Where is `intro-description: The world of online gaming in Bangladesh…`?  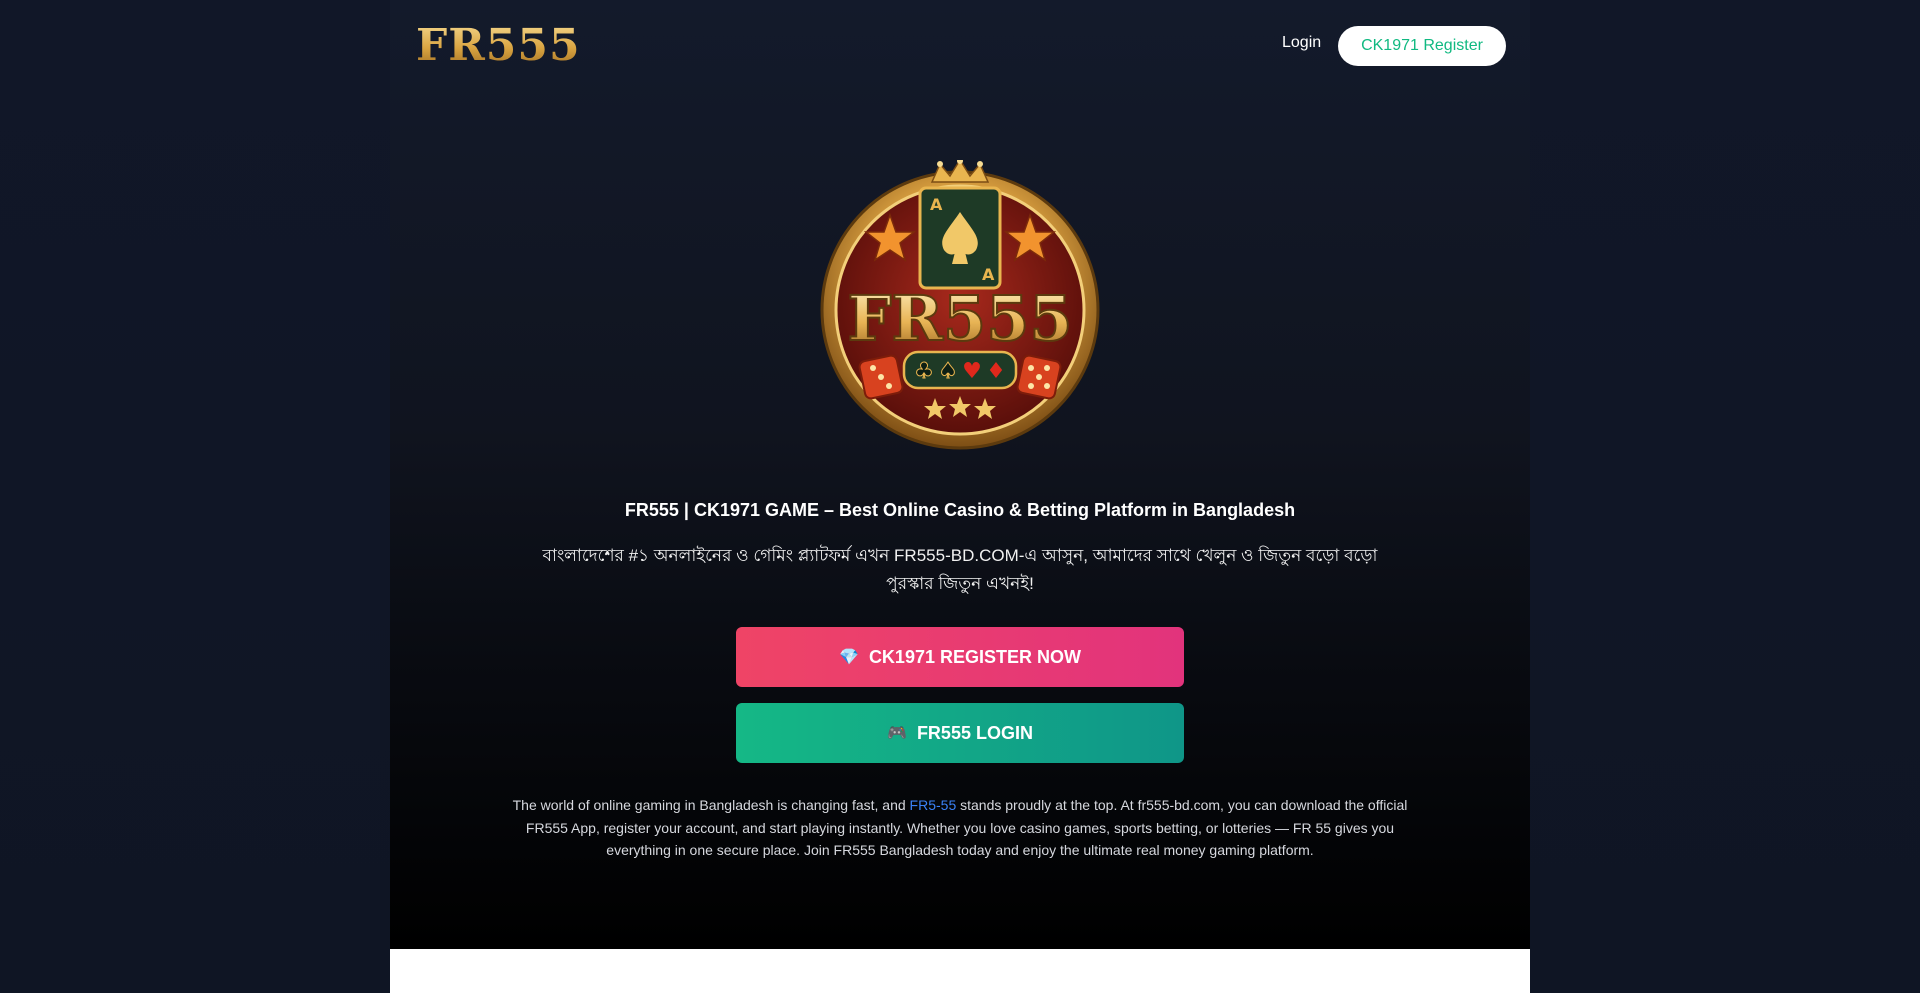 intro-description: The world of online gaming in Bangladesh… is located at coordinates (960, 828).